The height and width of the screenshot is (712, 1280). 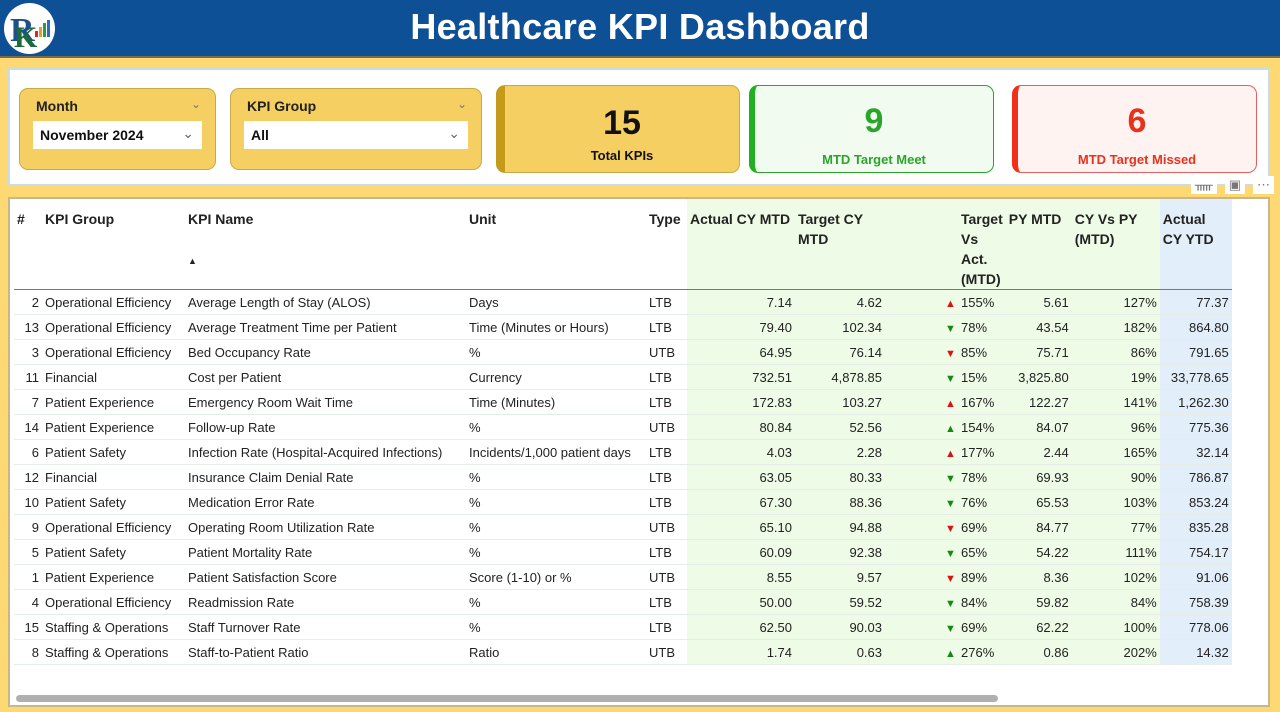 What do you see at coordinates (974, 527) in the screenshot?
I see `target-vs-act-value: 69%` at bounding box center [974, 527].